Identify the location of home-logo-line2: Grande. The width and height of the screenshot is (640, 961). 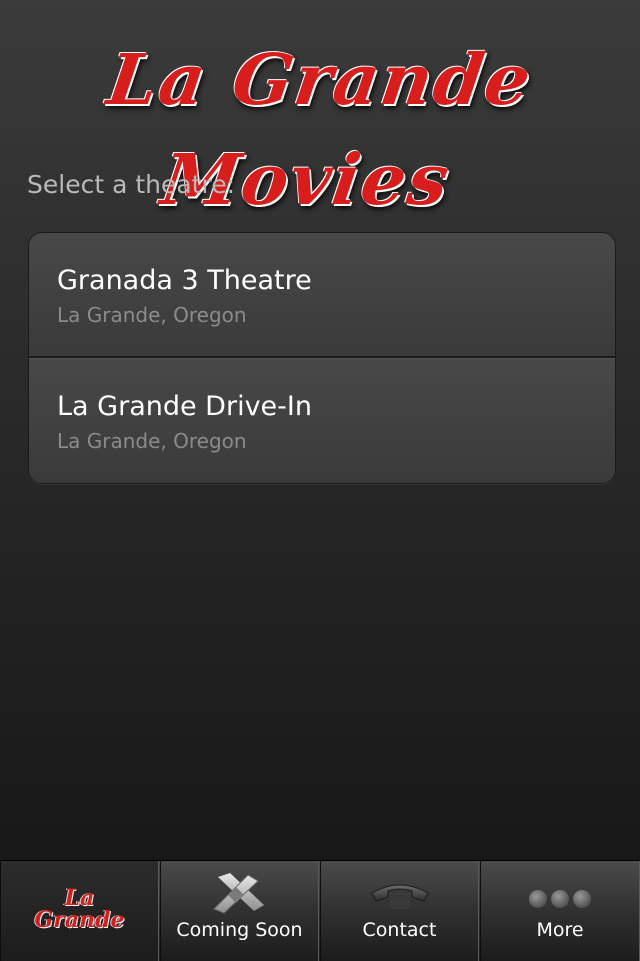
(79, 920).